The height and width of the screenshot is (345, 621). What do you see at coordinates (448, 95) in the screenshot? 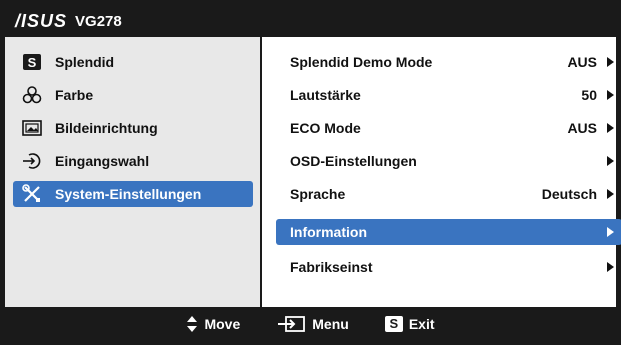
I see `option-lautstaerke: Lautstärke 50` at bounding box center [448, 95].